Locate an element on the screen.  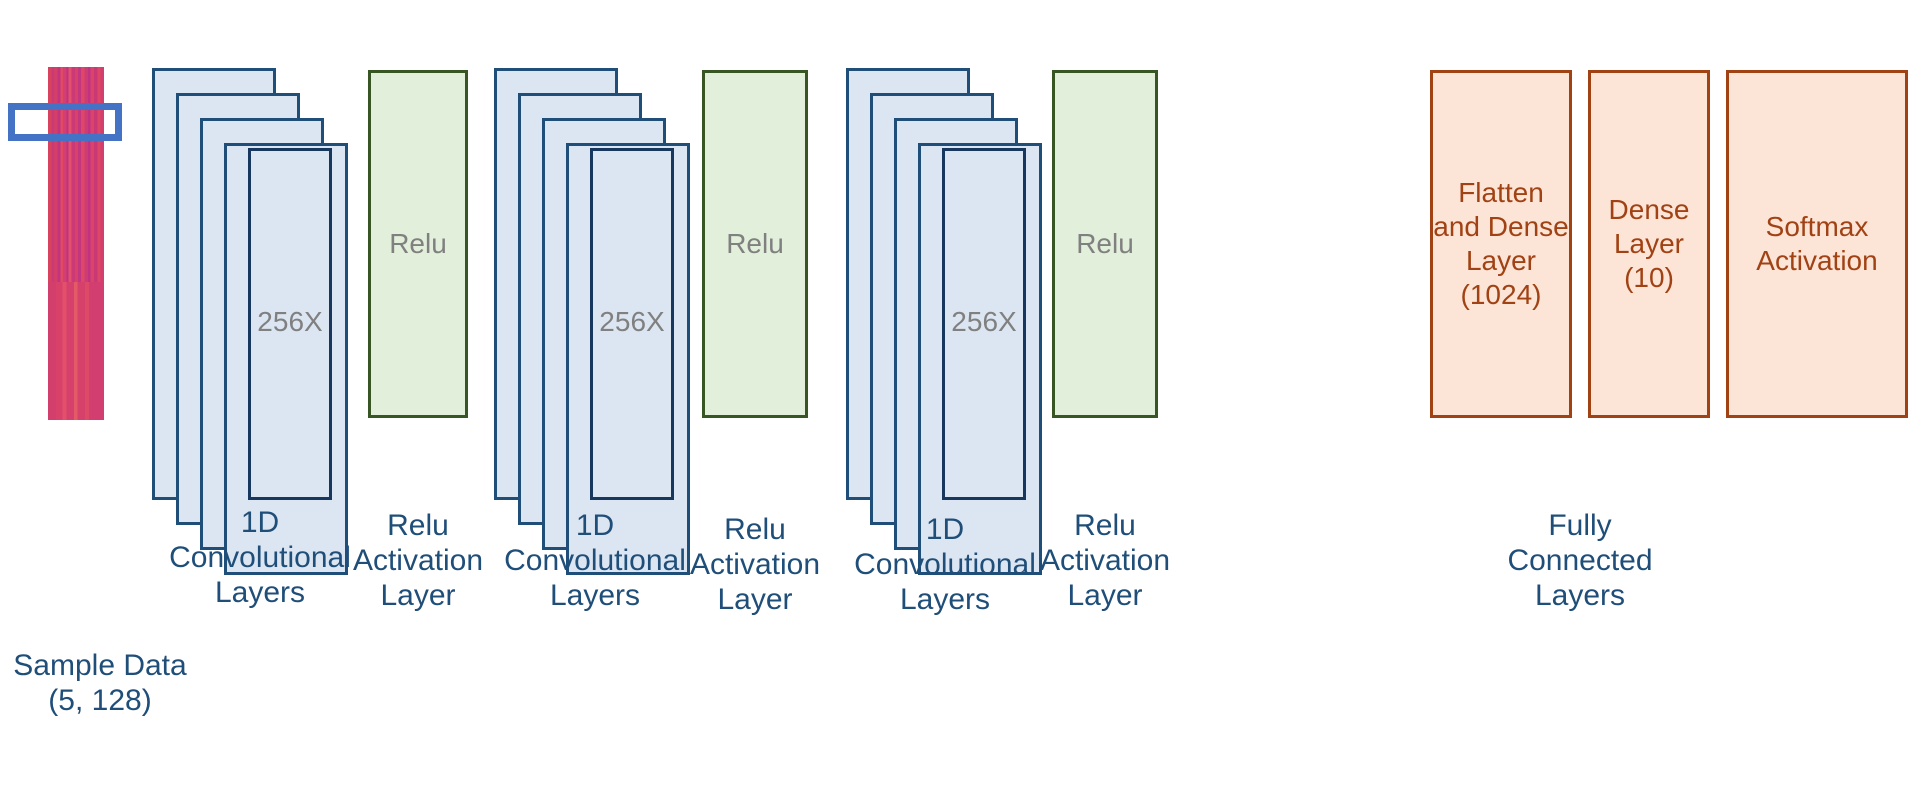
flatten-dense-label: Flatten and Dense Layer (1024) is located at coordinates (1501, 243).